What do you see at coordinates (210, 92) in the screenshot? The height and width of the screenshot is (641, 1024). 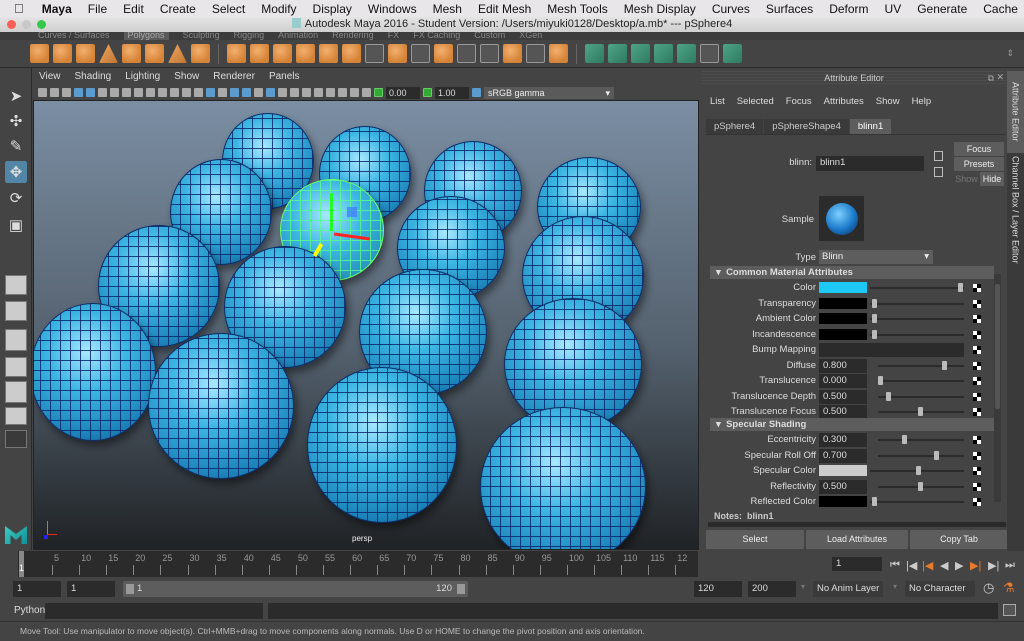 I see `smooth-shade-icon` at bounding box center [210, 92].